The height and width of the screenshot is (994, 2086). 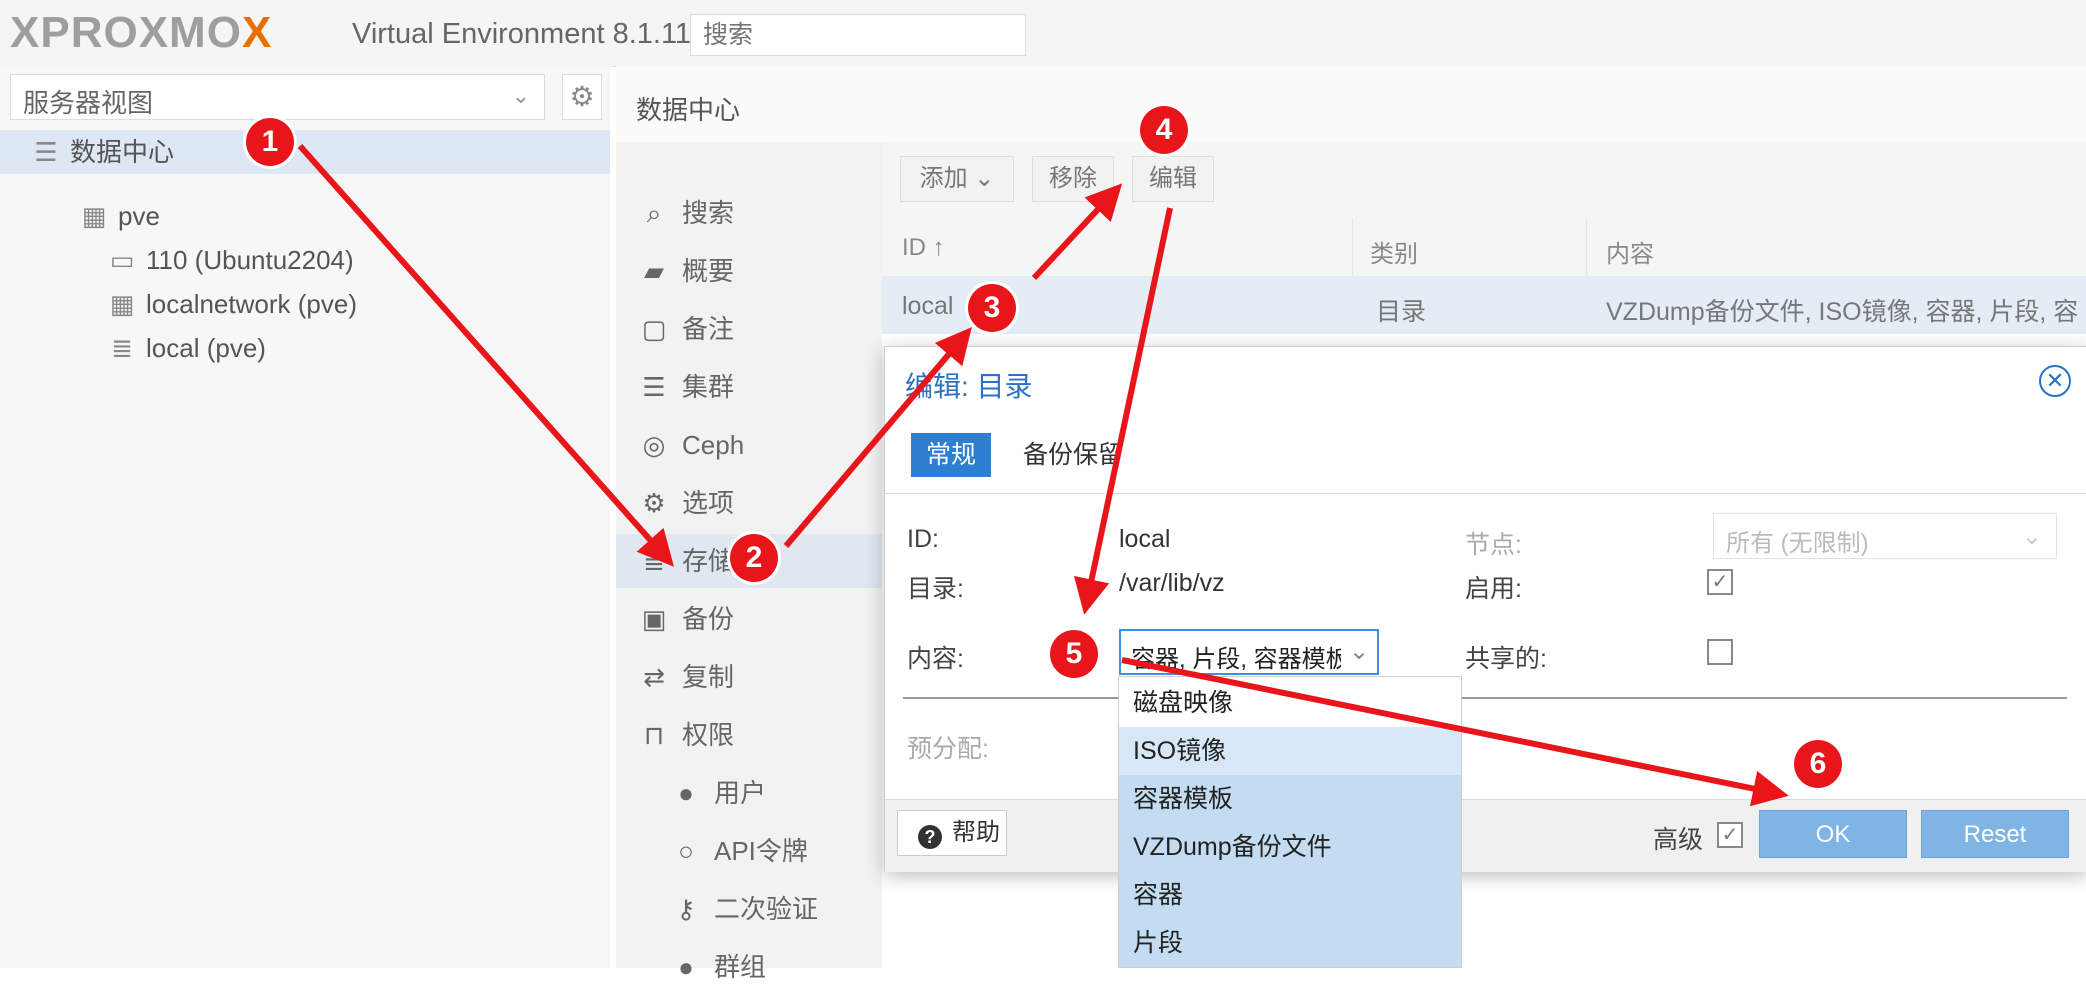 I want to click on user-outline-icon: ○, so click(x=686, y=851).